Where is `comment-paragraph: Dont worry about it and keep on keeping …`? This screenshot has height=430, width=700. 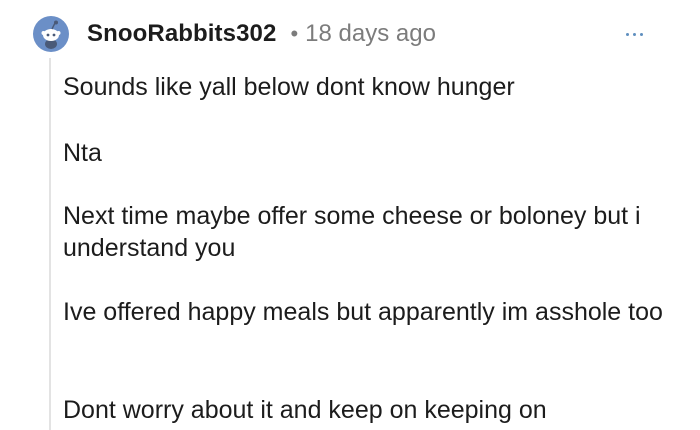 comment-paragraph: Dont worry about it and keep on keeping … is located at coordinates (305, 410).